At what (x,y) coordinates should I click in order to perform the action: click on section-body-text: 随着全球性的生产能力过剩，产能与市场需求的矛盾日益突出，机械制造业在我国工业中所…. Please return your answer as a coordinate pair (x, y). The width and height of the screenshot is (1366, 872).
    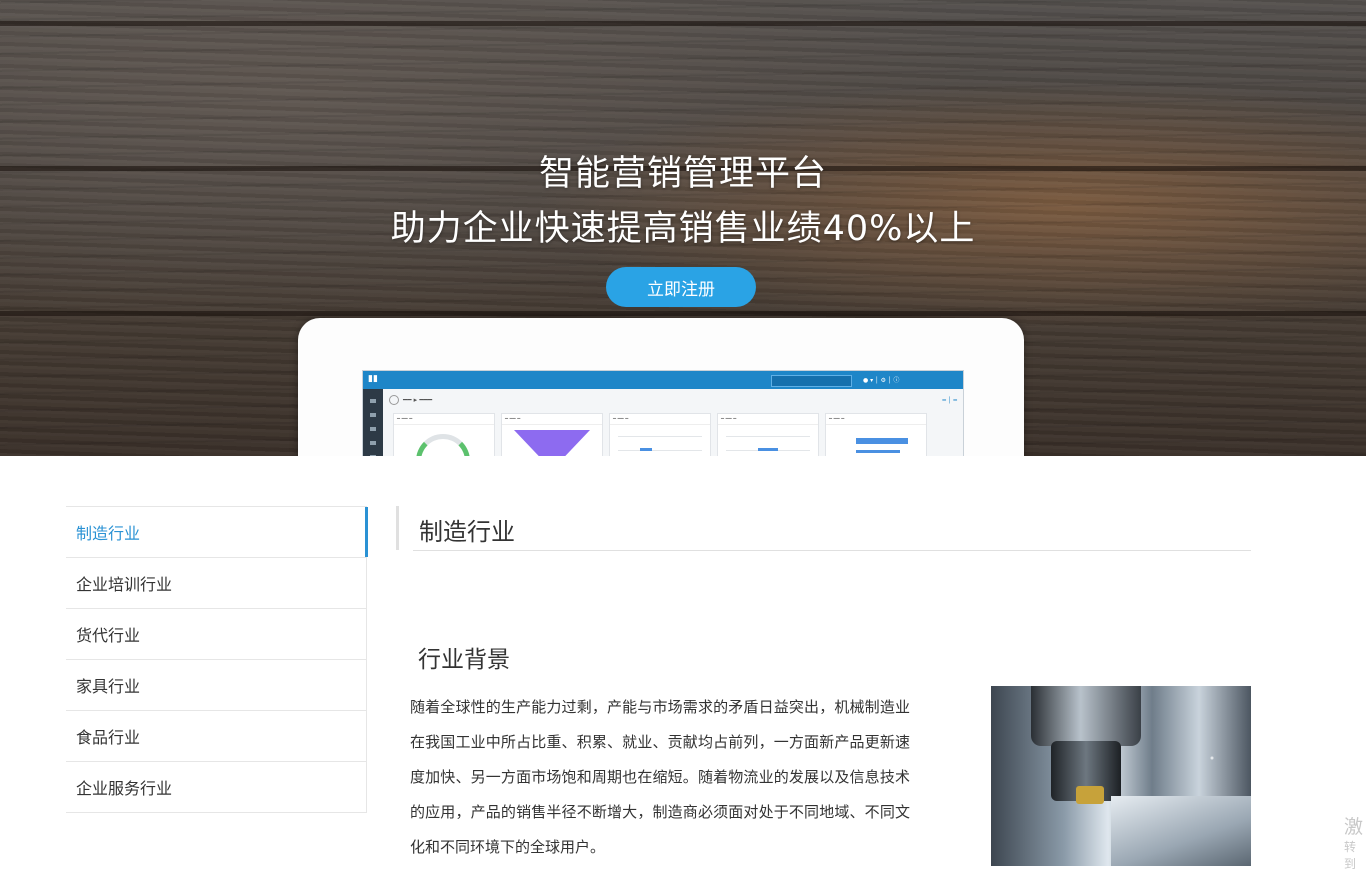
    Looking at the image, I should click on (660, 777).